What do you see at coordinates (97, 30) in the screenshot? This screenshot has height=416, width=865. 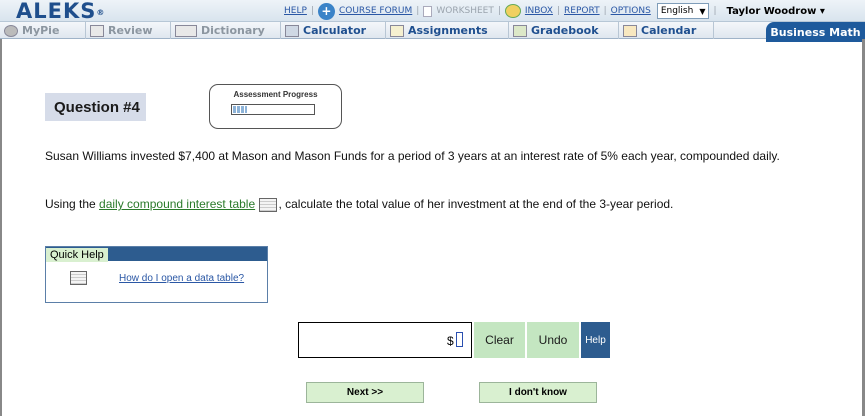 I see `check-icon` at bounding box center [97, 30].